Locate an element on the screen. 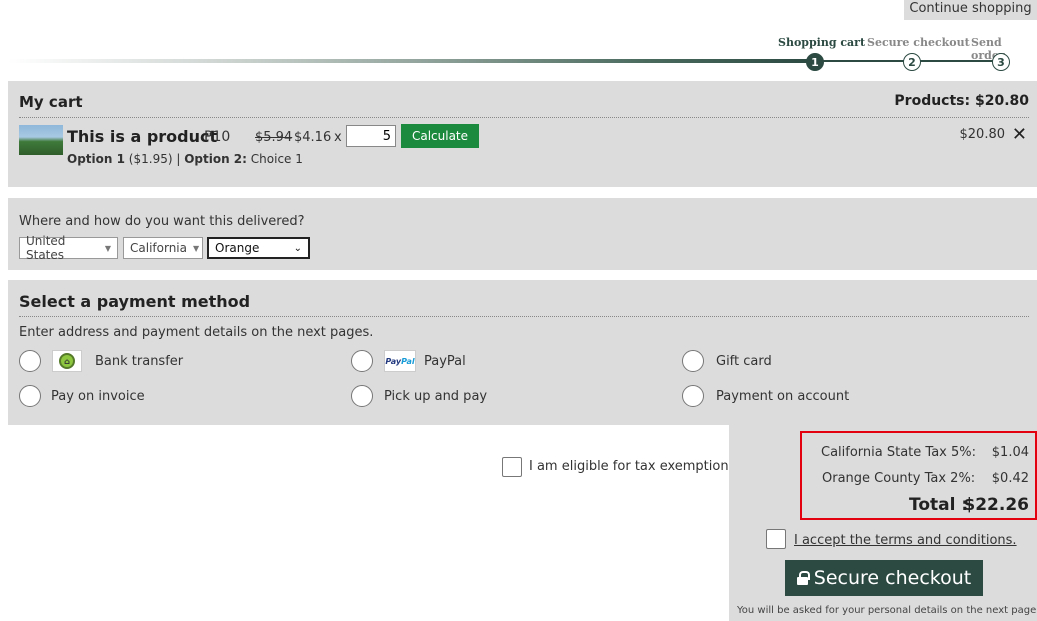 Image resolution: width=1037 pixels, height=621 pixels. products-total: Products: $20.80 is located at coordinates (961, 101).